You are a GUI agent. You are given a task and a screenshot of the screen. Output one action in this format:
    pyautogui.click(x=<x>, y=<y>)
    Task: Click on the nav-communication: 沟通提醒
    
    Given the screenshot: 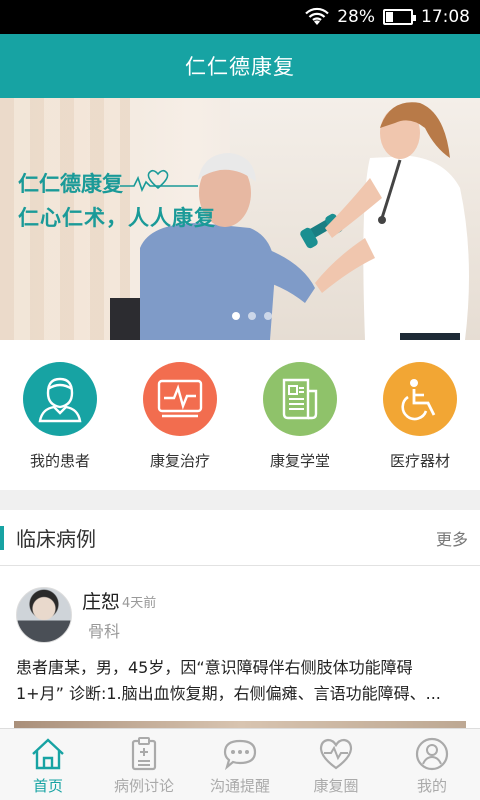 What is the action you would take?
    pyautogui.click(x=240, y=764)
    